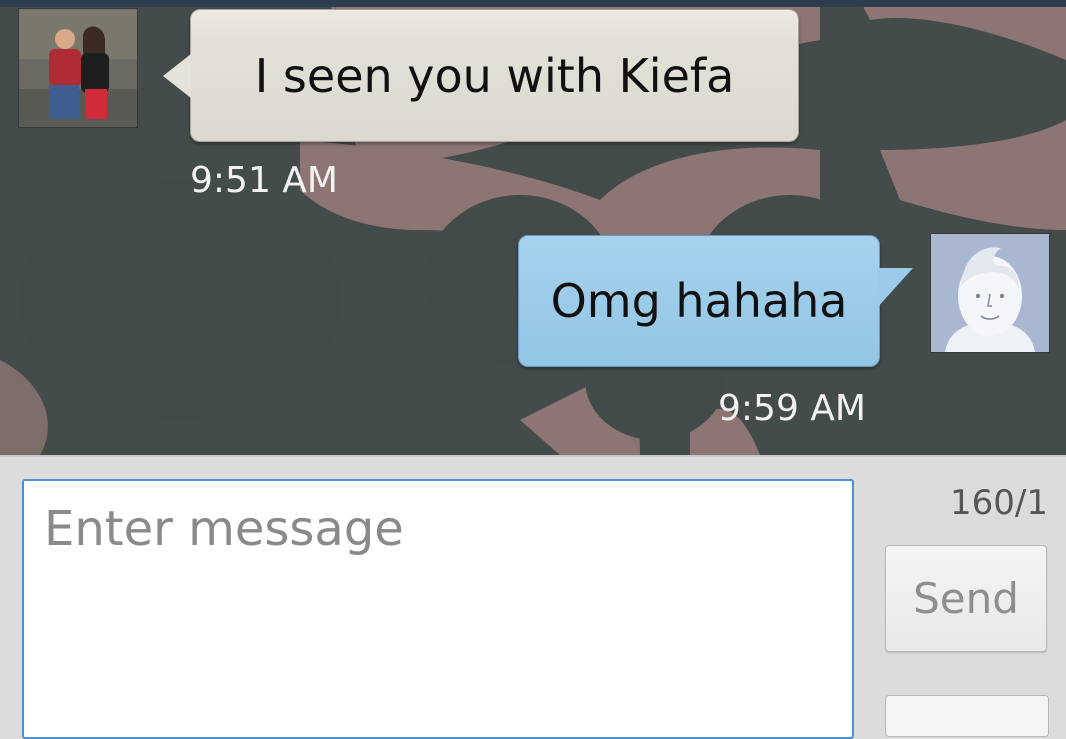 The height and width of the screenshot is (739, 1066). What do you see at coordinates (966, 598) in the screenshot?
I see `send-button: Send` at bounding box center [966, 598].